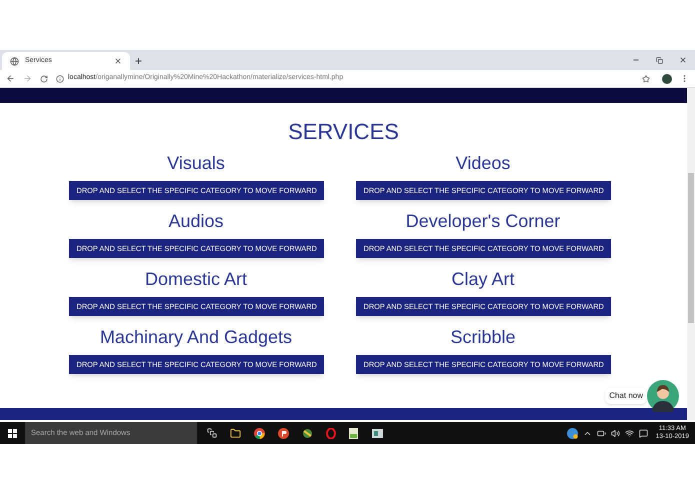 Image resolution: width=695 pixels, height=494 pixels. Describe the element at coordinates (283, 433) in the screenshot. I see `app-icon` at that location.